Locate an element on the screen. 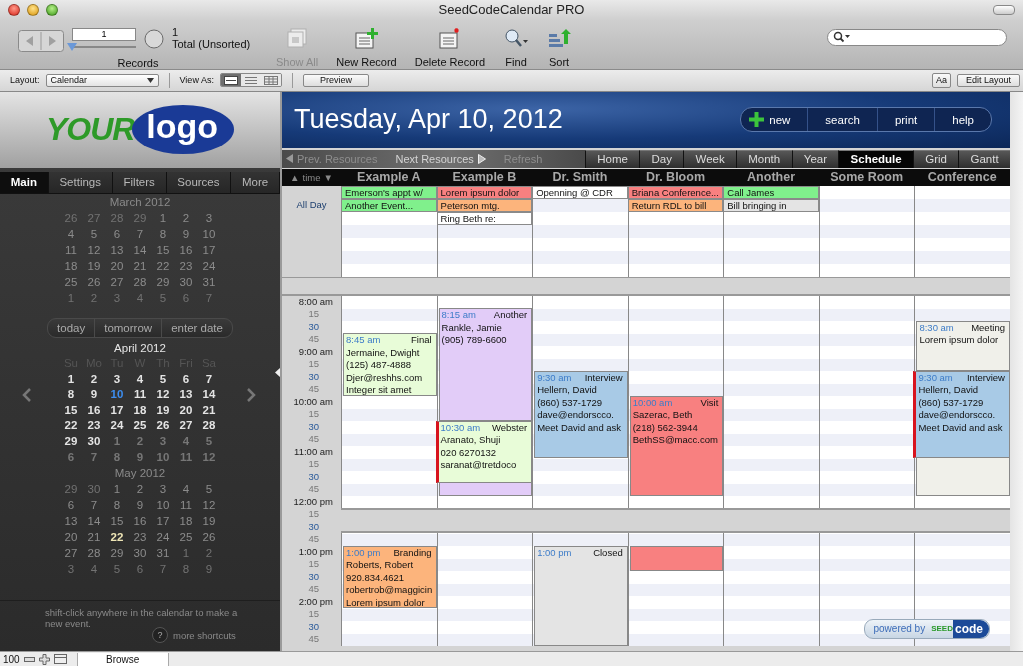  sidebar-tab: More is located at coordinates (255, 182).